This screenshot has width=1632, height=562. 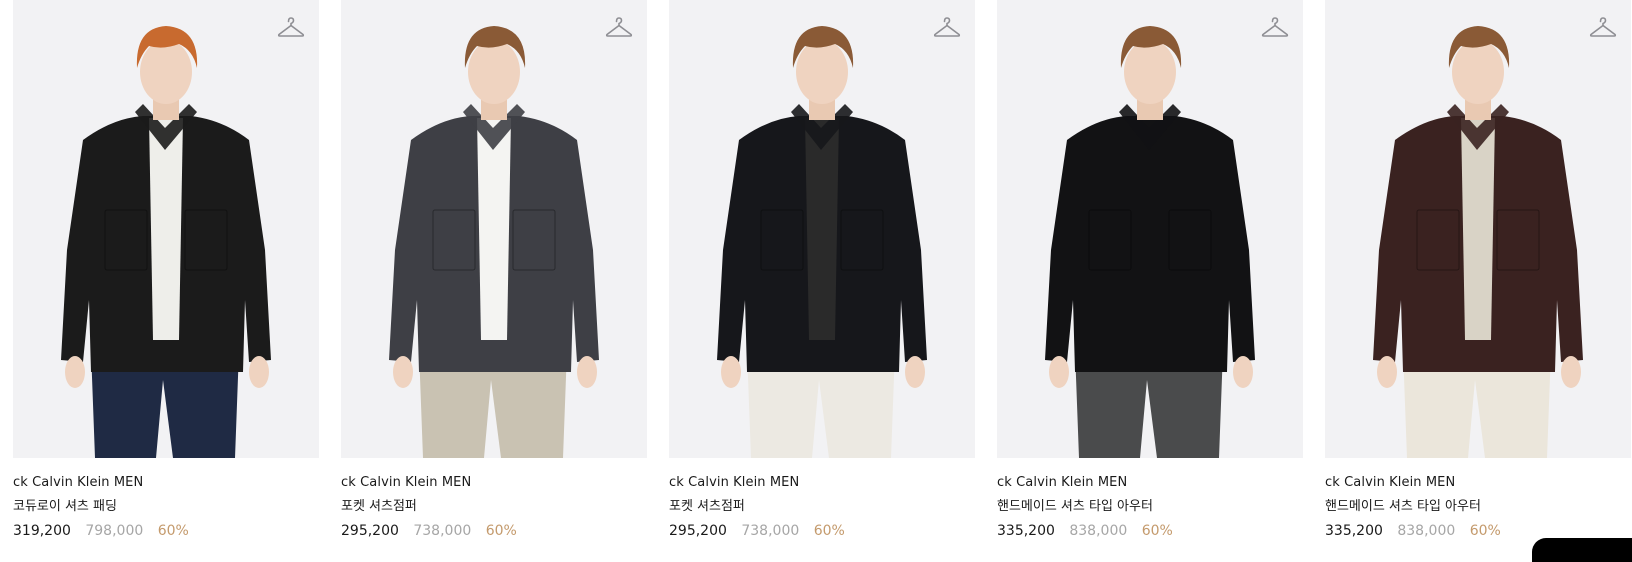 I want to click on product-name: 코듀로이 셔츠 패딩, so click(x=166, y=507).